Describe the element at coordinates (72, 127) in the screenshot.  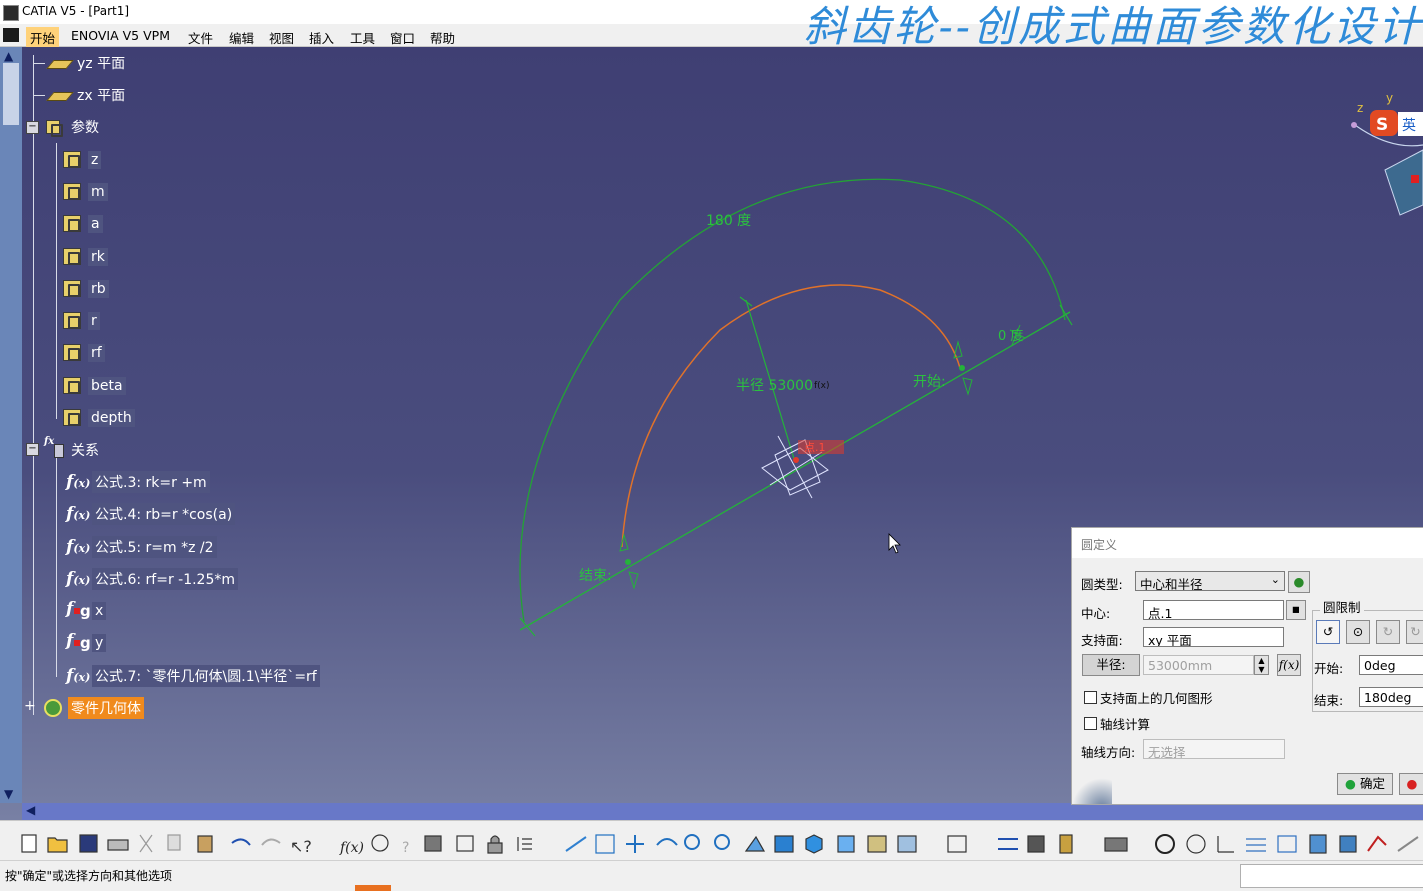
I see `tree-node-parameters: 参数` at that location.